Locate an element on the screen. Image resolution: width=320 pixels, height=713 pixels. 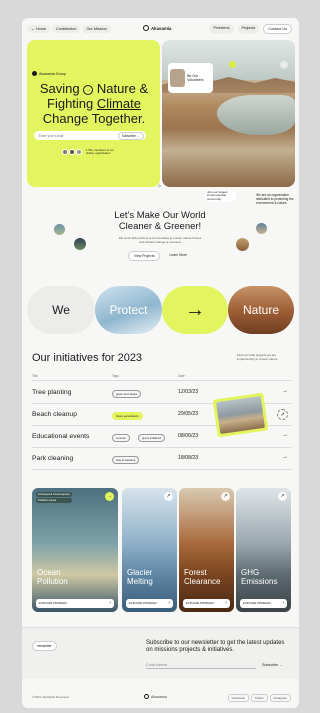
card-title: Ocean Pollution is located at coordinates (52, 577).